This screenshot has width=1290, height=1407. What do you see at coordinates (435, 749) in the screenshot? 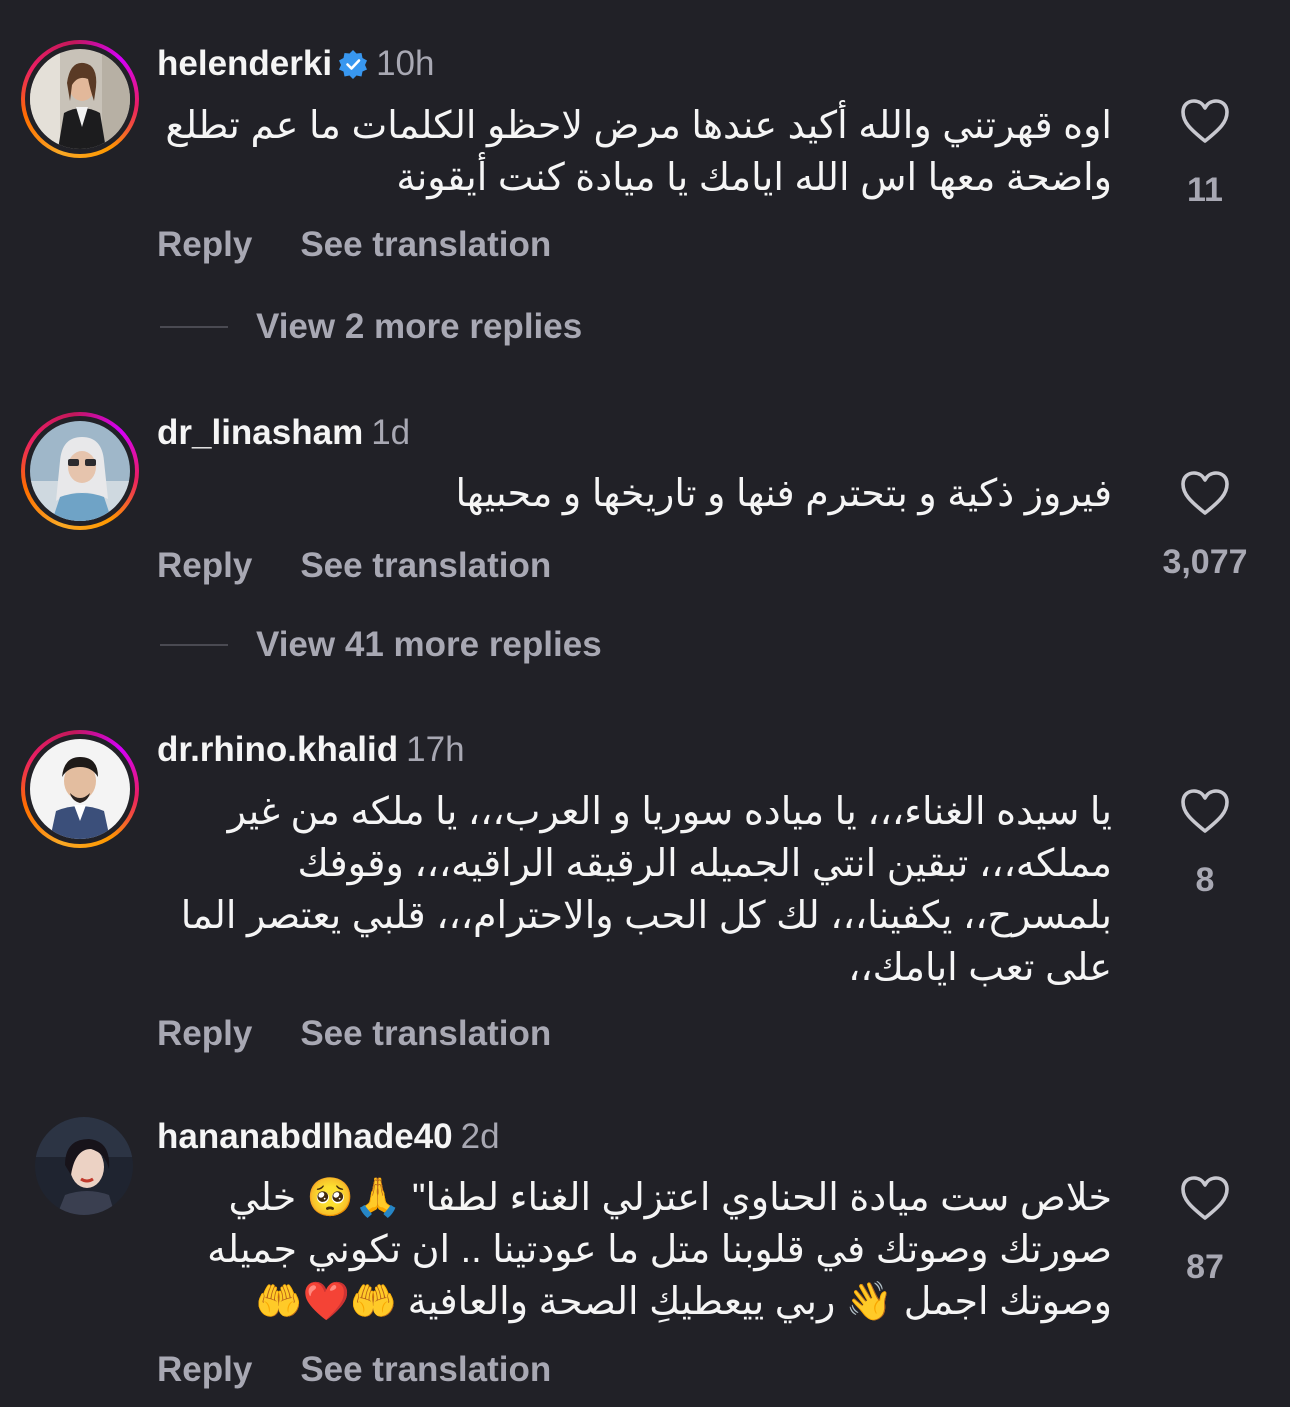
I see `comment-time: 17h` at bounding box center [435, 749].